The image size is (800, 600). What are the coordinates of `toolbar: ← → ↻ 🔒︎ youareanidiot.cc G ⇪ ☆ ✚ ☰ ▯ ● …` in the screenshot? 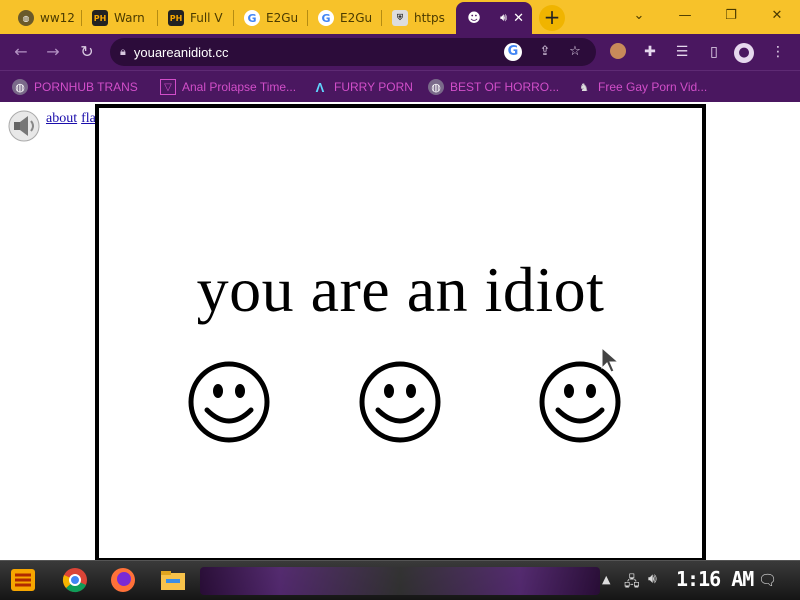 It's located at (400, 52).